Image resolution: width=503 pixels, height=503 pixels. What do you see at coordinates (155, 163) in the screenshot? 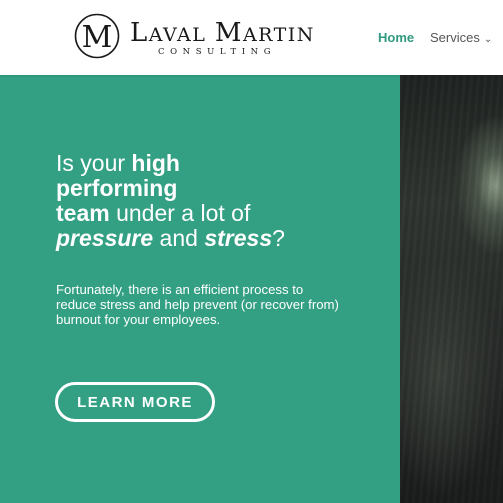
I see `headline-high: high` at bounding box center [155, 163].